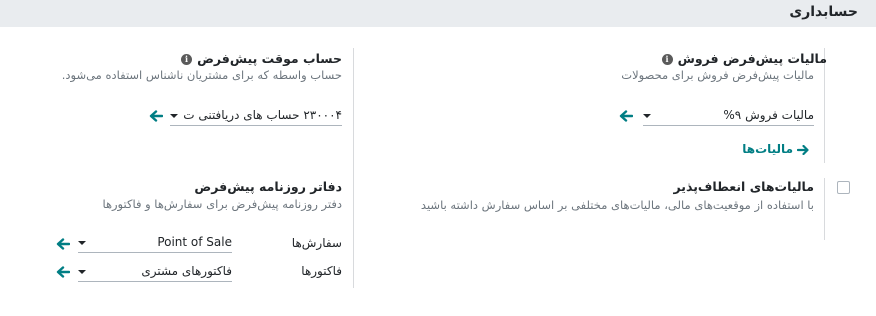  What do you see at coordinates (262, 115) in the screenshot?
I see `temp-account-value: ۲۳۰۰۰۴ حساب های دریافتنی ت` at bounding box center [262, 115].